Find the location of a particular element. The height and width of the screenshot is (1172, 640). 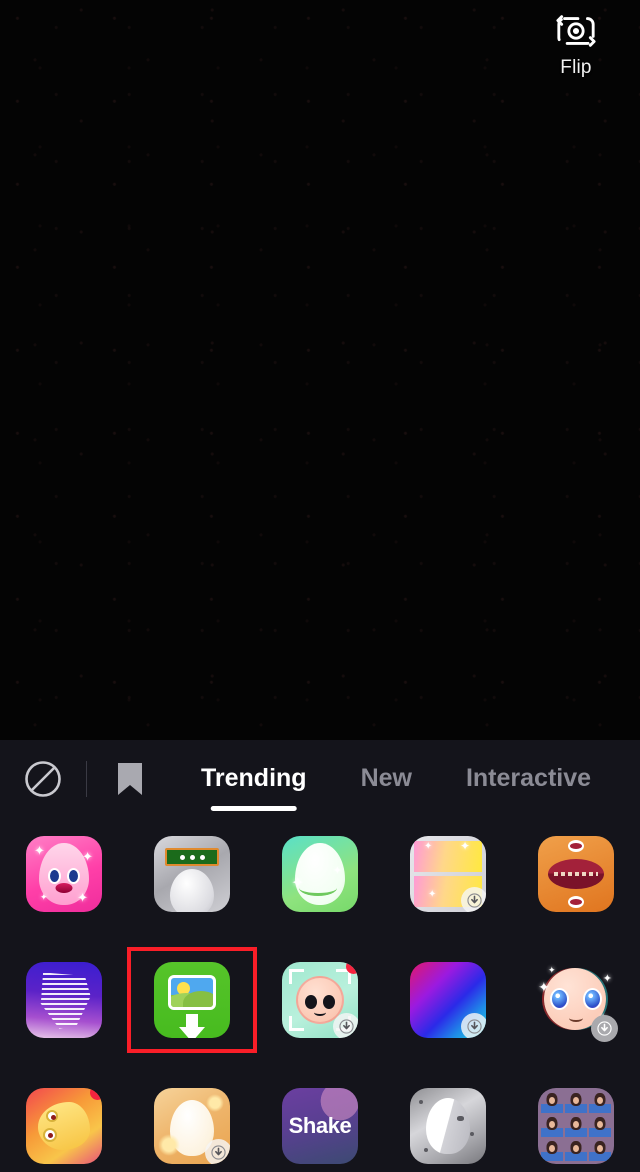

effect-thumbnail: ✦ ✦ is located at coordinates (320, 874).